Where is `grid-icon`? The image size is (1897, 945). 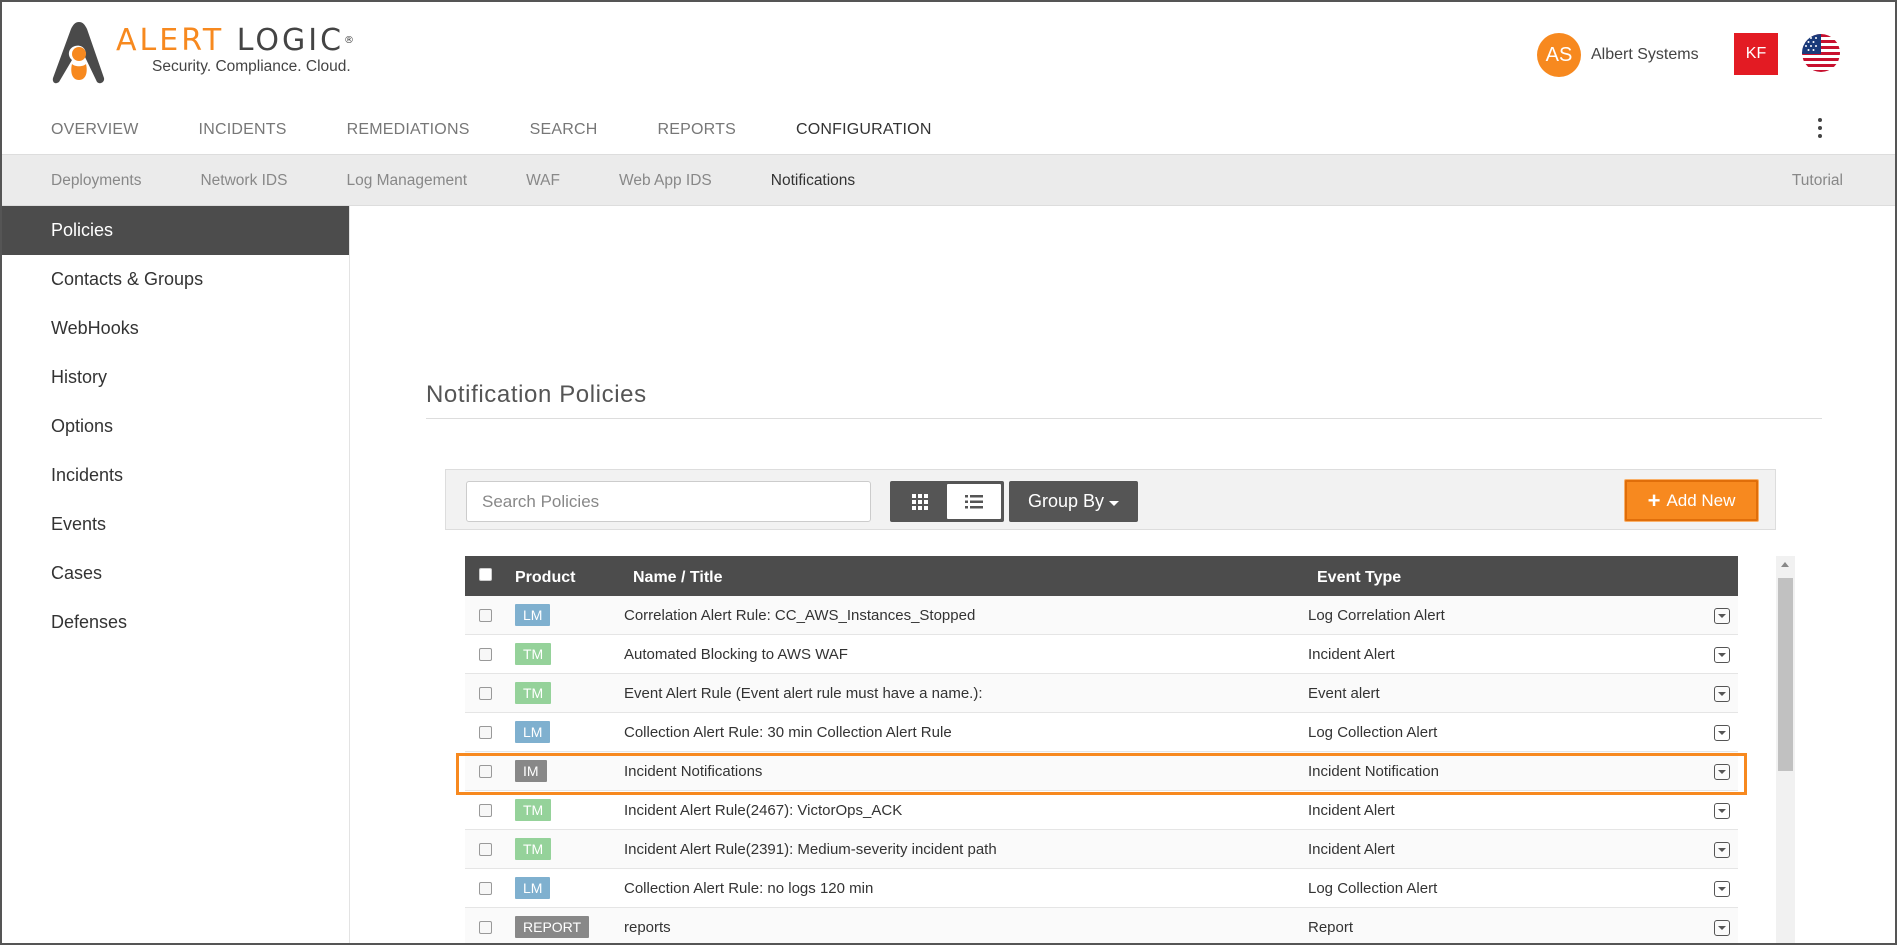 grid-icon is located at coordinates (920, 501).